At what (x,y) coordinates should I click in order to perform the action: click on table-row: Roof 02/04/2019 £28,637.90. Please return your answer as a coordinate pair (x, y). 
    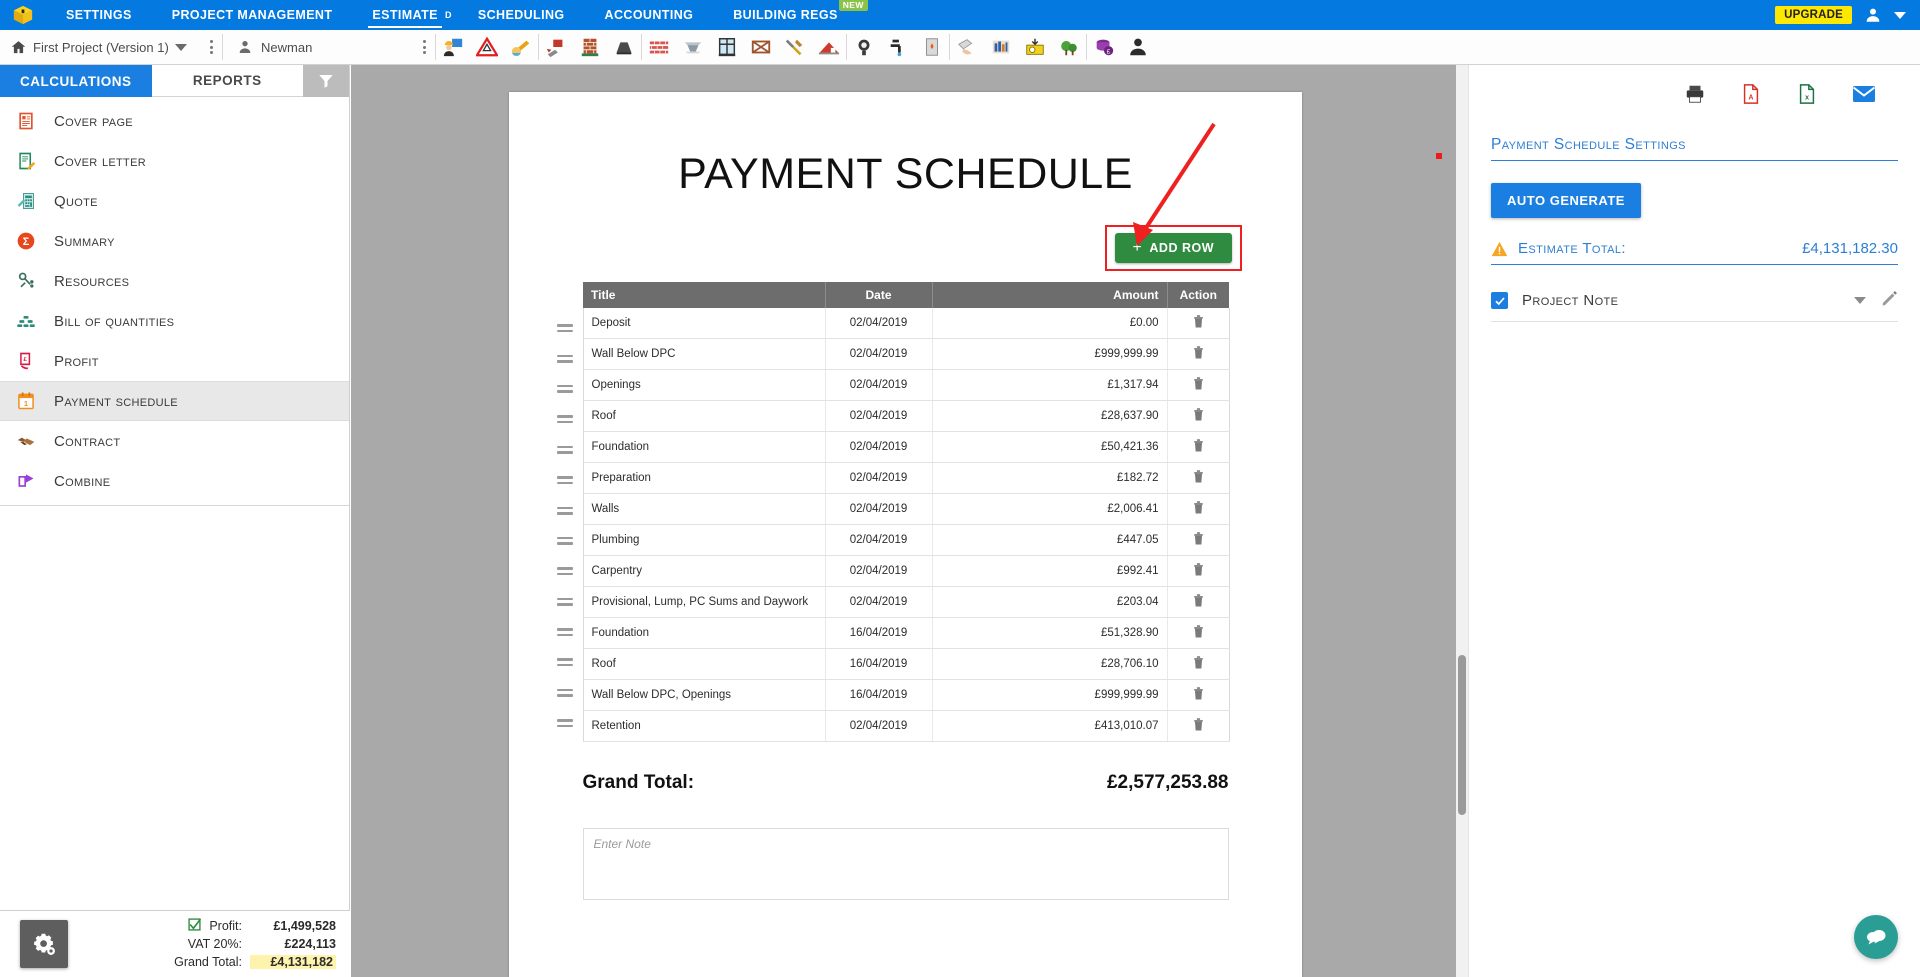
    Looking at the image, I should click on (906, 416).